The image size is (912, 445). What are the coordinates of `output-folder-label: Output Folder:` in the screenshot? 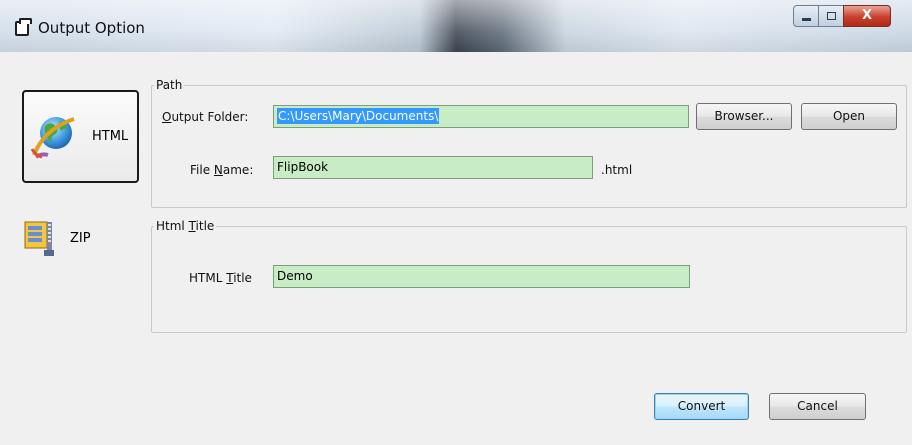 It's located at (205, 117).